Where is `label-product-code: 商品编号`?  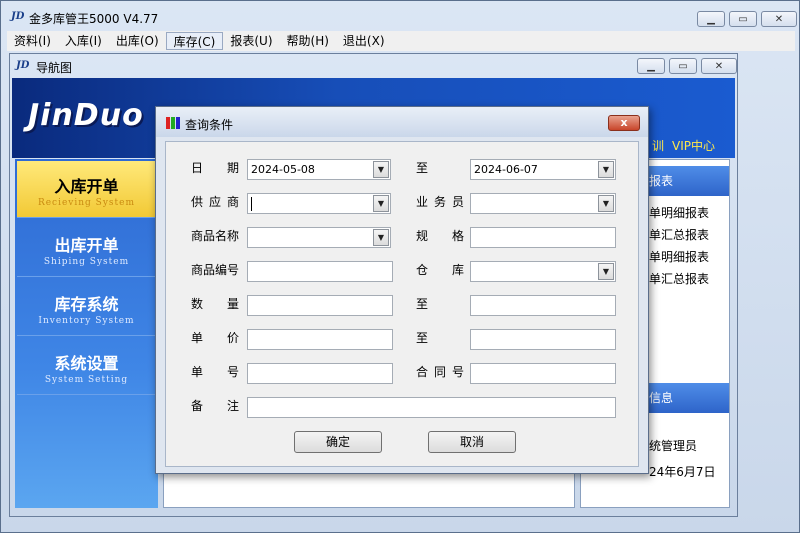
label-product-code: 商品编号 is located at coordinates (215, 270).